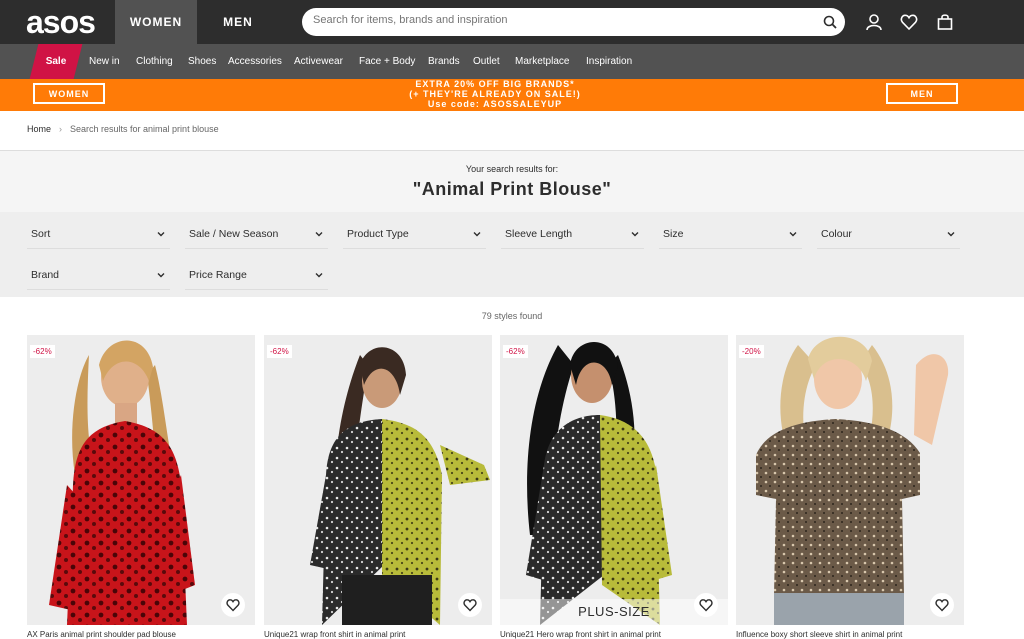  I want to click on filter-label: Brand, so click(45, 275).